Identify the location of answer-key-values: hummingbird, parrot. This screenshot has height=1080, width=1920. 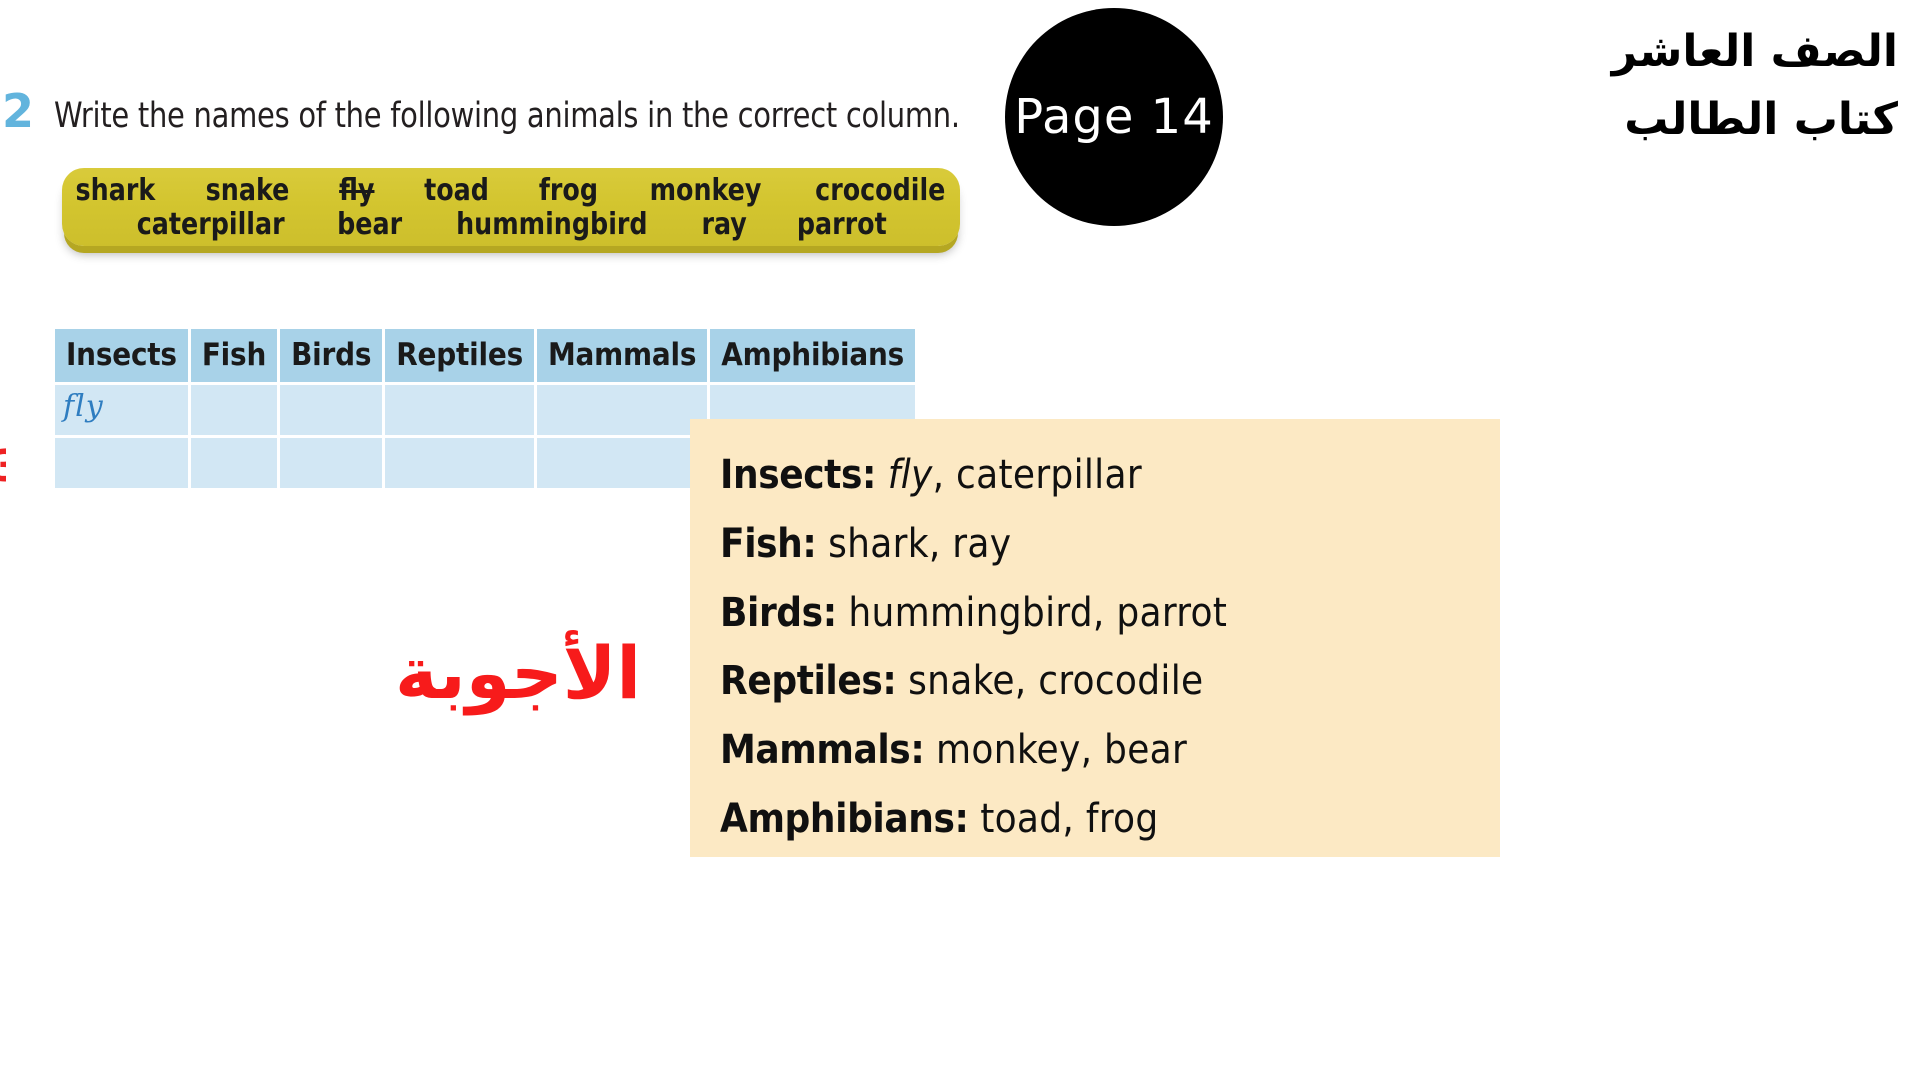
(1032, 612).